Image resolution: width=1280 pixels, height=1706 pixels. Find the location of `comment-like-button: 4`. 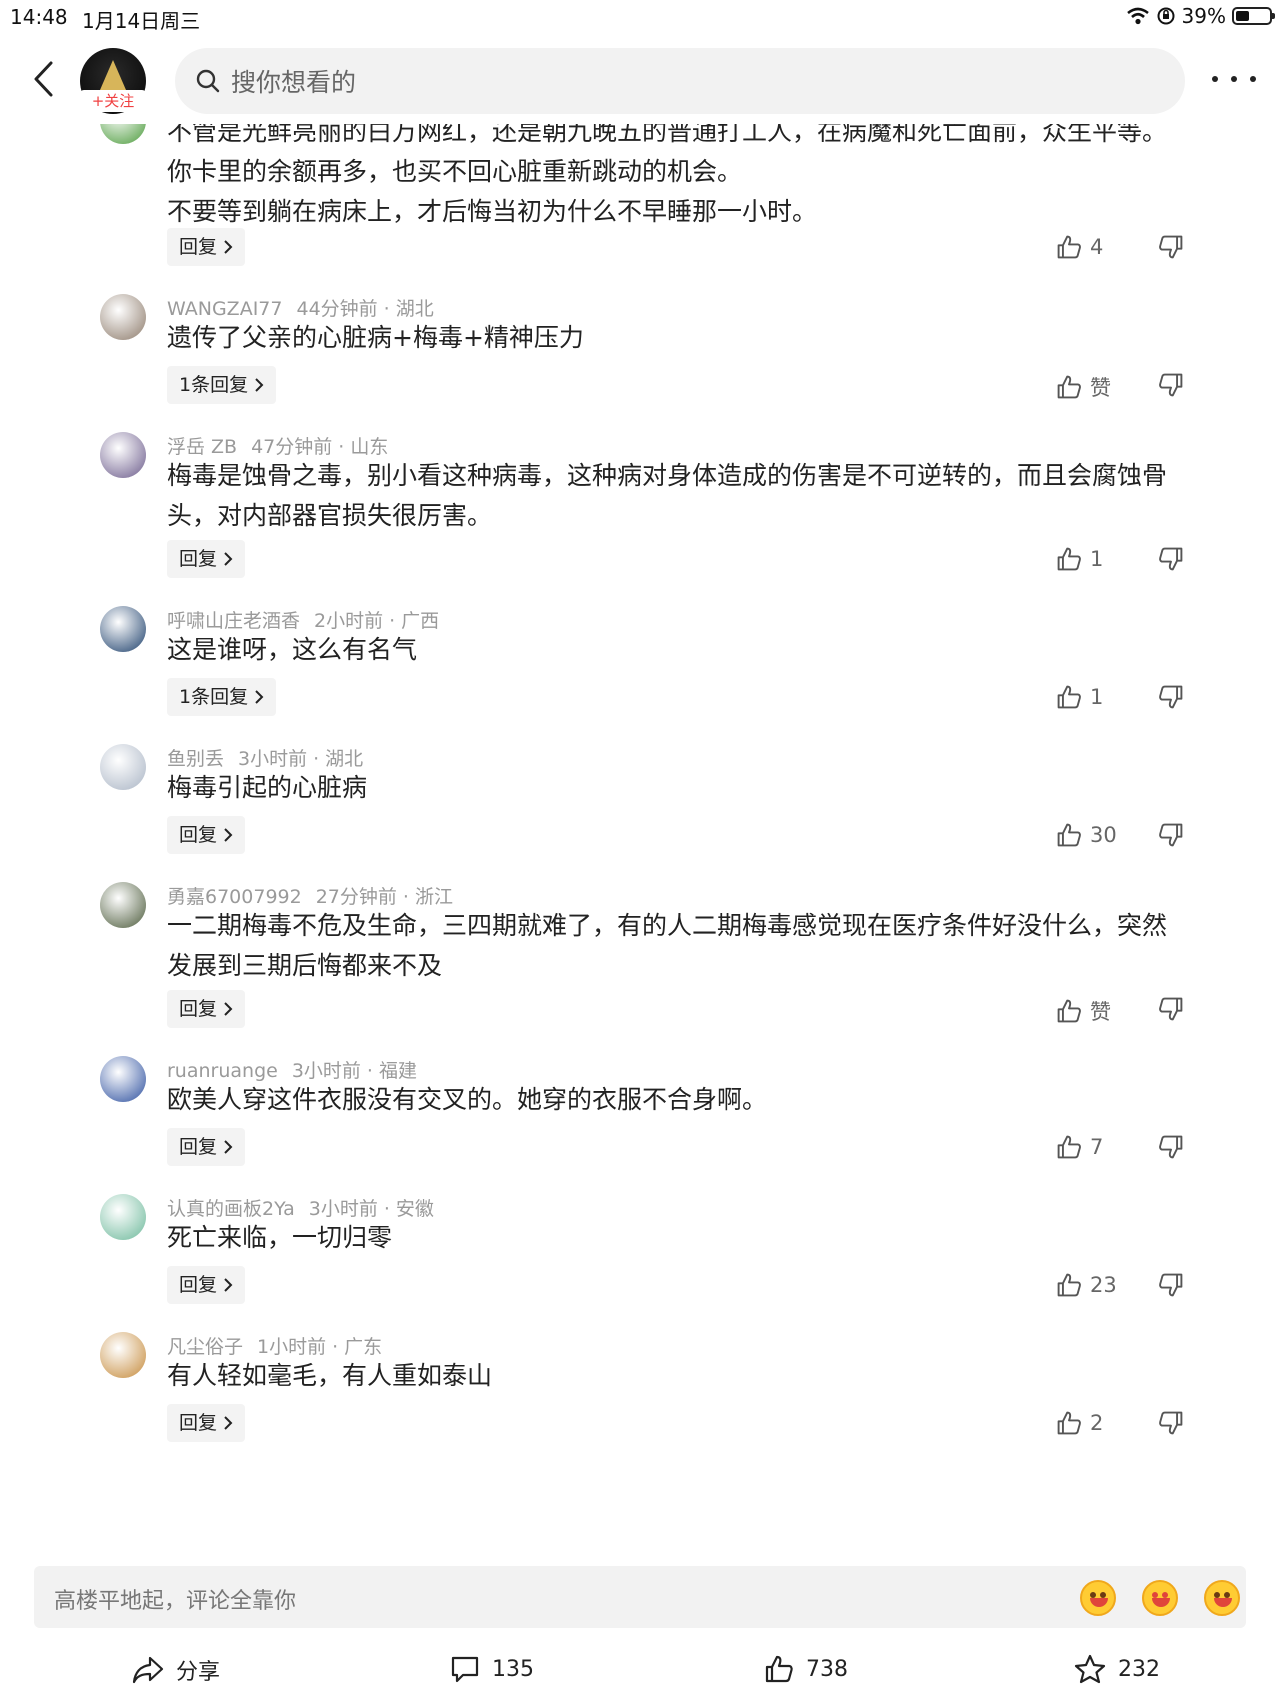

comment-like-button: 4 is located at coordinates (1079, 247).